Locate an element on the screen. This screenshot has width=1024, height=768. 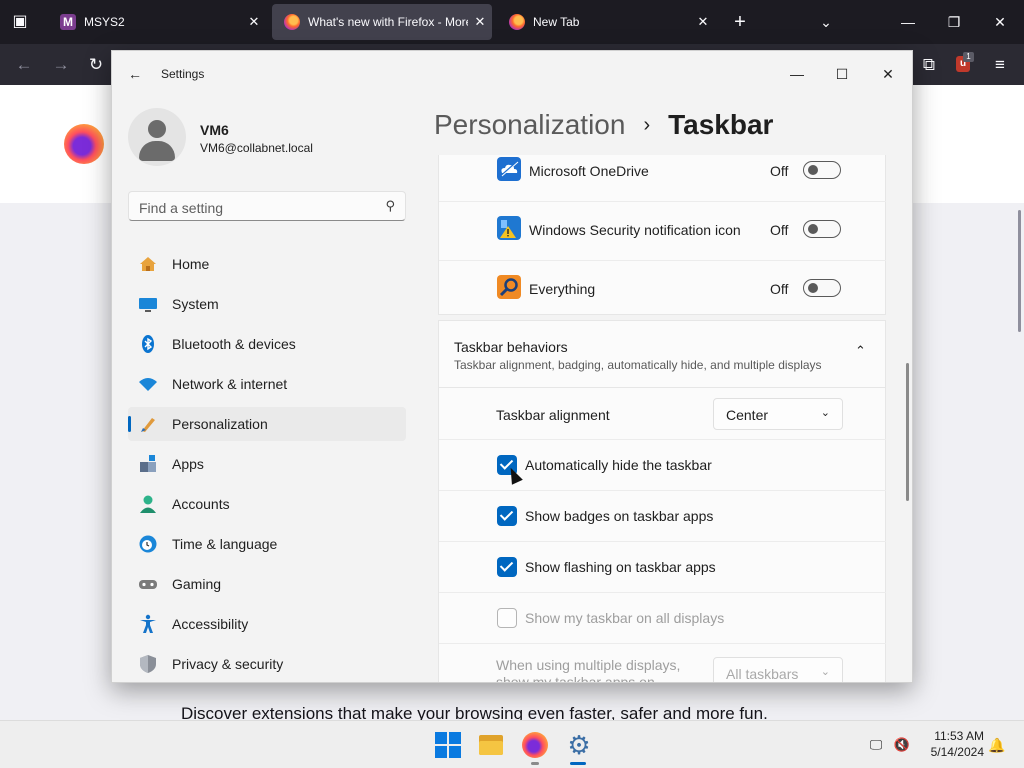
restore-icon: ❐ is located at coordinates (954, 22).